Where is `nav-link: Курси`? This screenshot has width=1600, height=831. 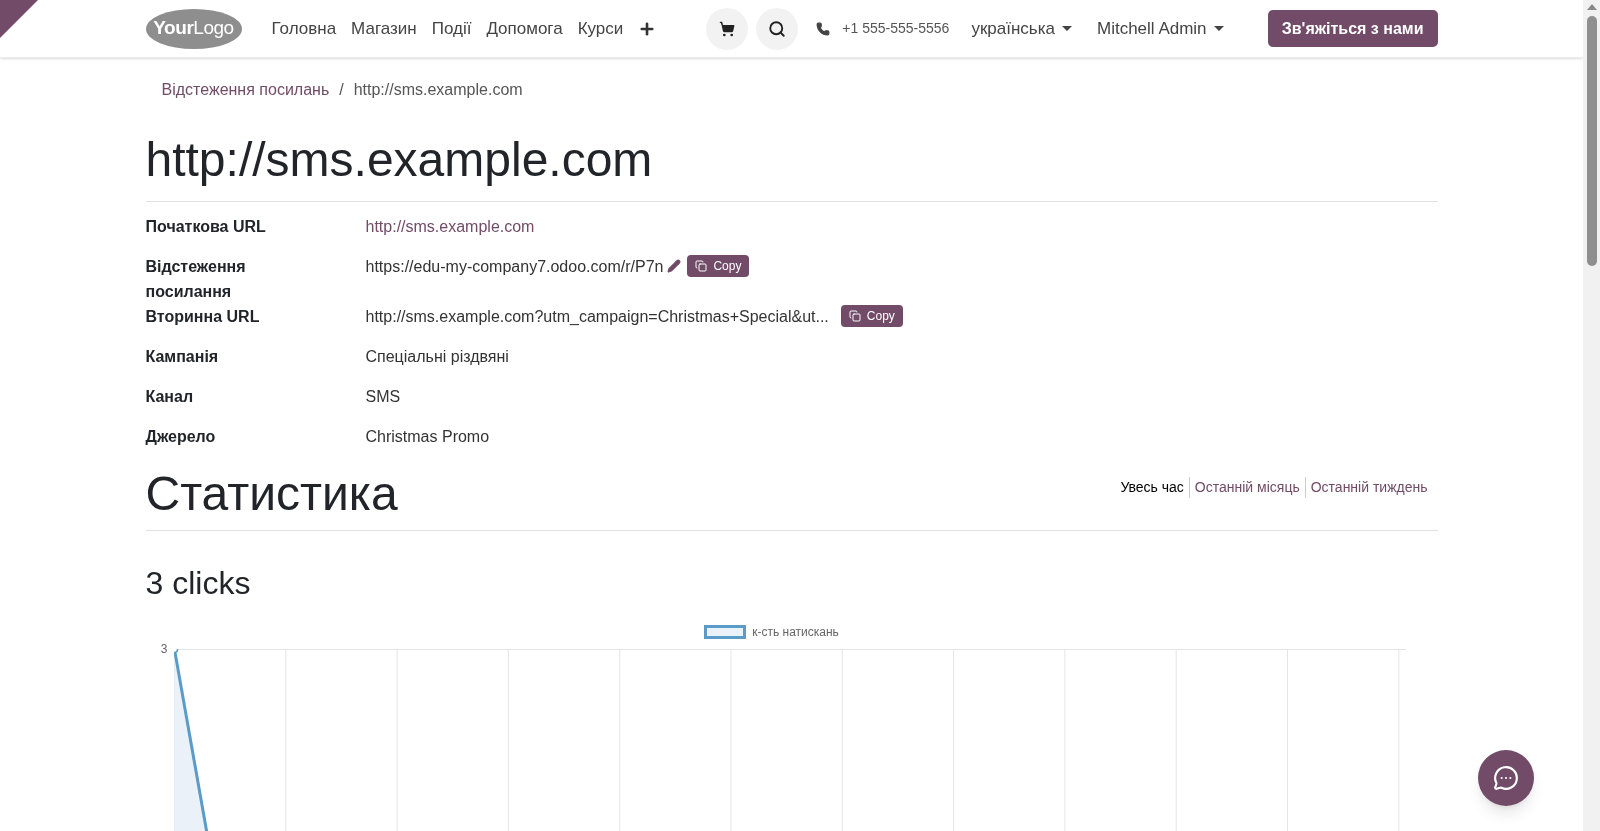
nav-link: Курси is located at coordinates (600, 28).